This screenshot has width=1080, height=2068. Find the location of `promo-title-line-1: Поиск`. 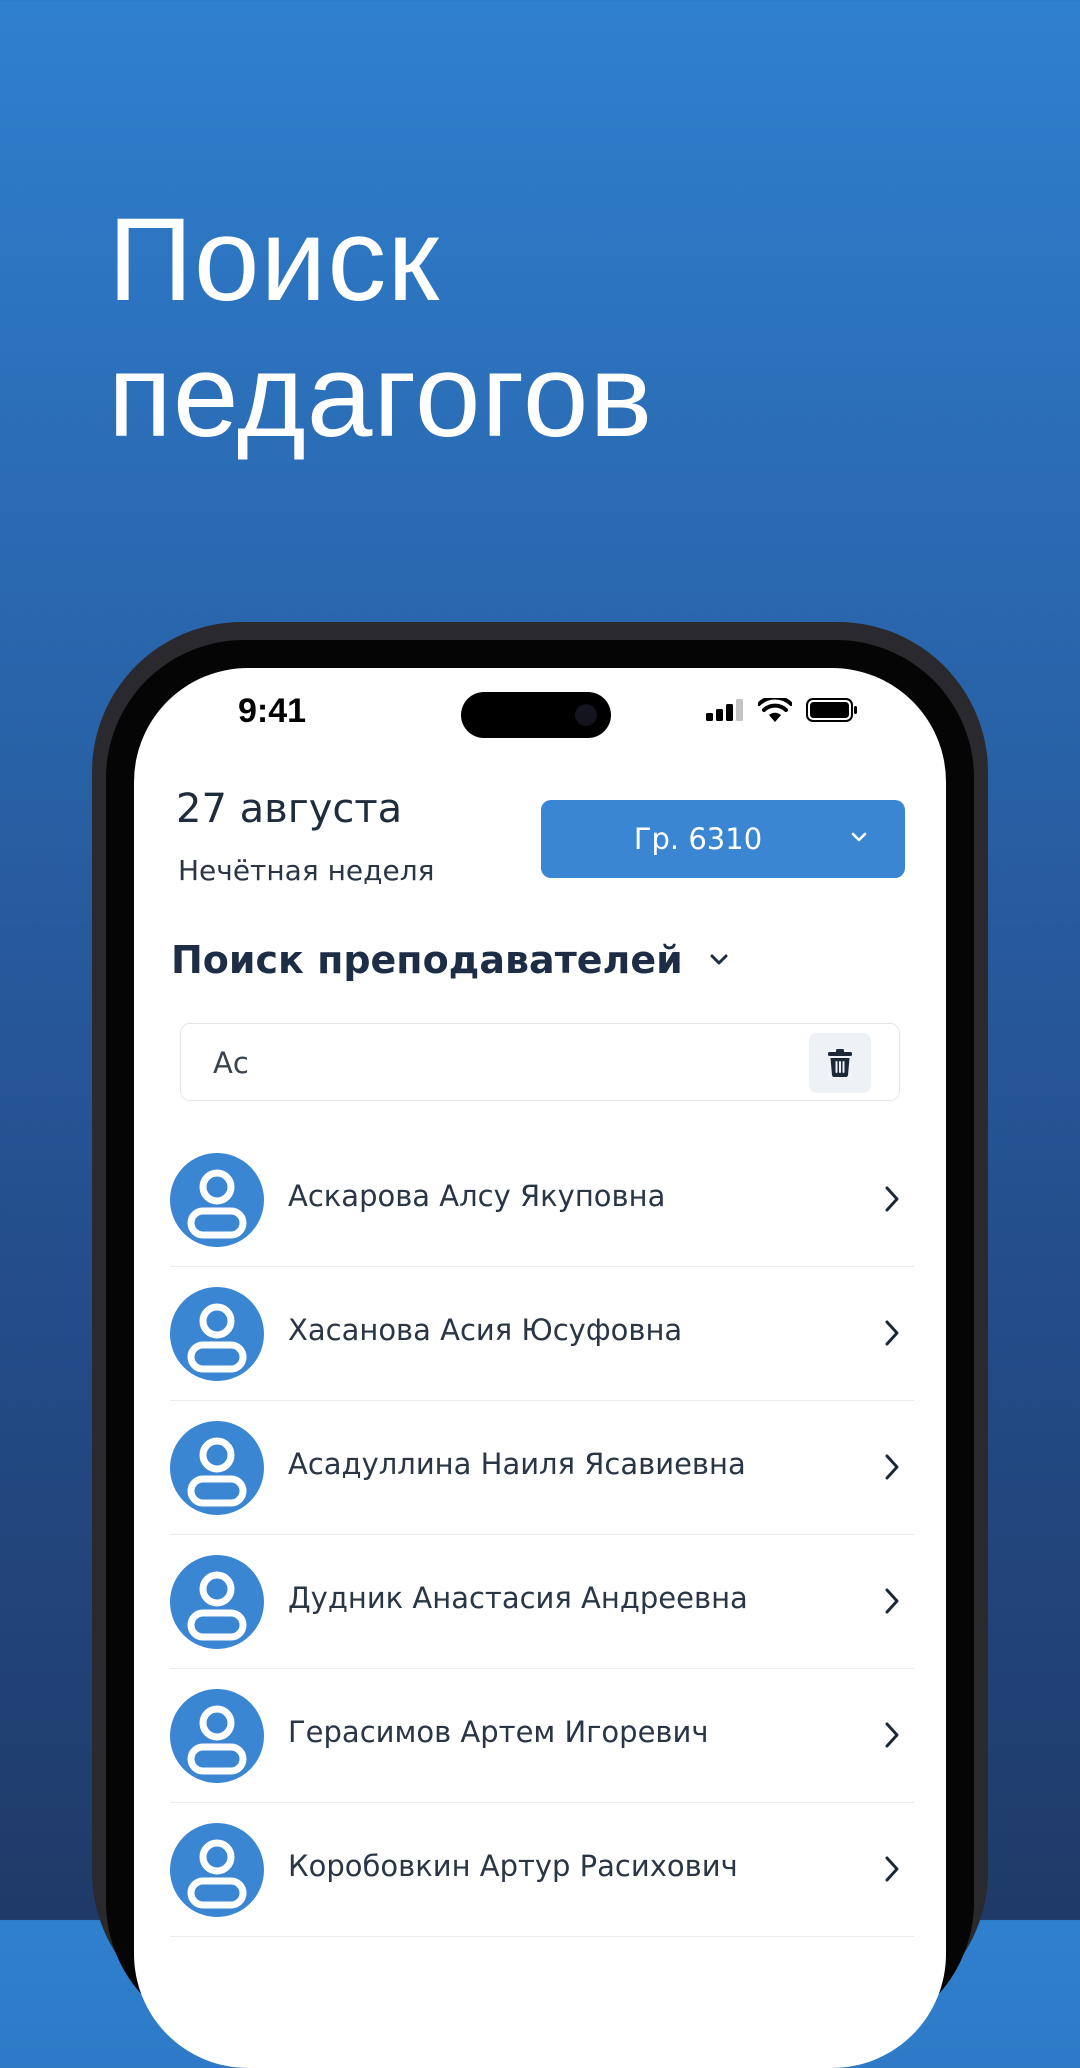

promo-title-line-1: Поиск is located at coordinates (274, 260).